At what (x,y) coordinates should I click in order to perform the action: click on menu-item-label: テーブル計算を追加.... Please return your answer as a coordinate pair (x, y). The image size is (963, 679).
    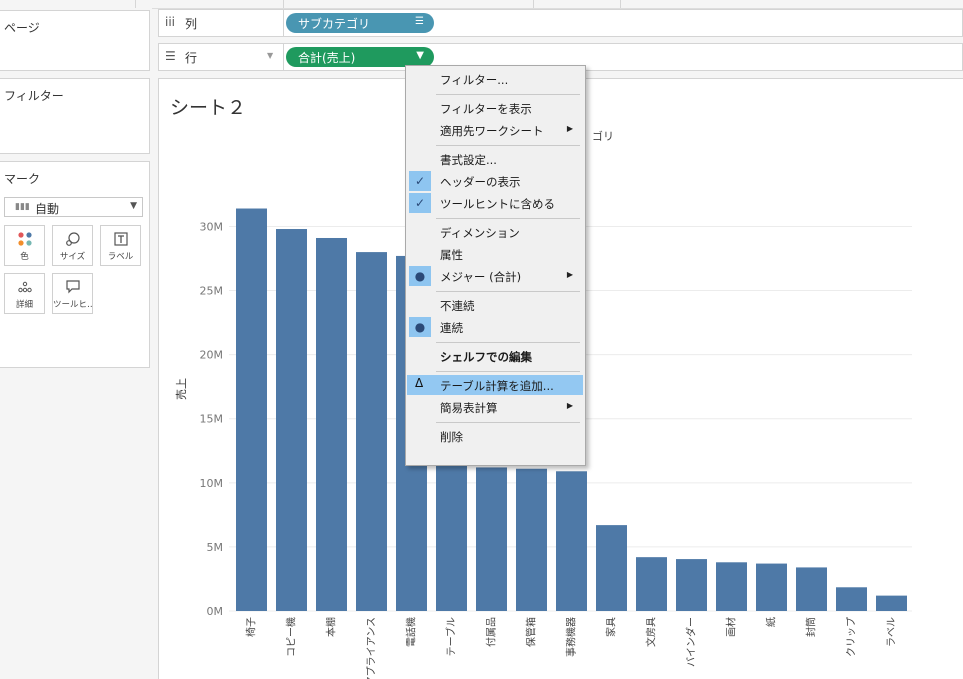
    Looking at the image, I should click on (497, 386).